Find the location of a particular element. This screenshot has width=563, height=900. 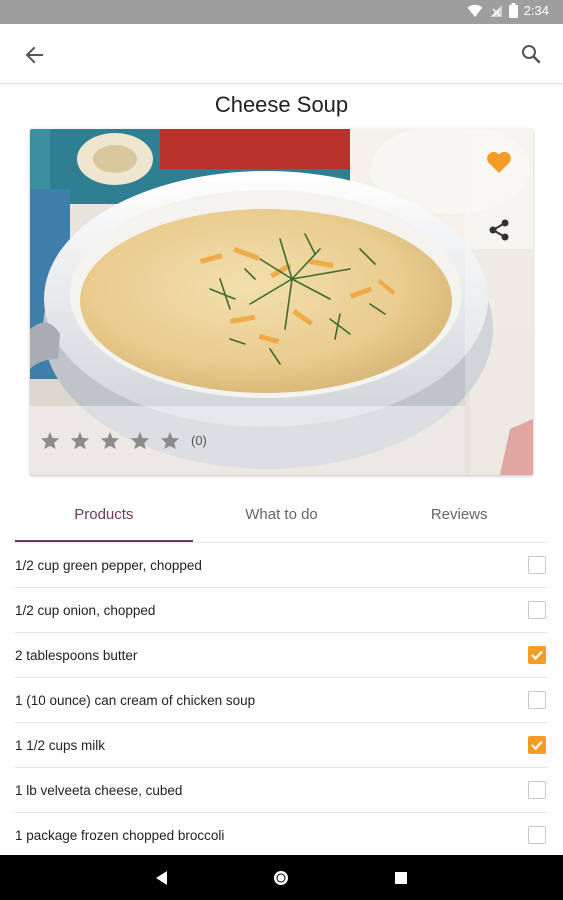

back-arrow-icon is located at coordinates (35, 55).